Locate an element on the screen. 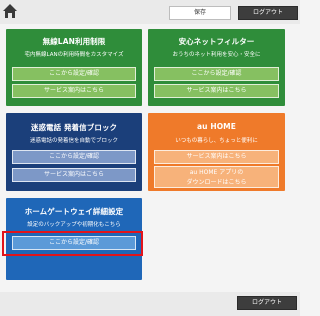  safe-net-service-info-button: サービス案内はこちら is located at coordinates (216, 91).